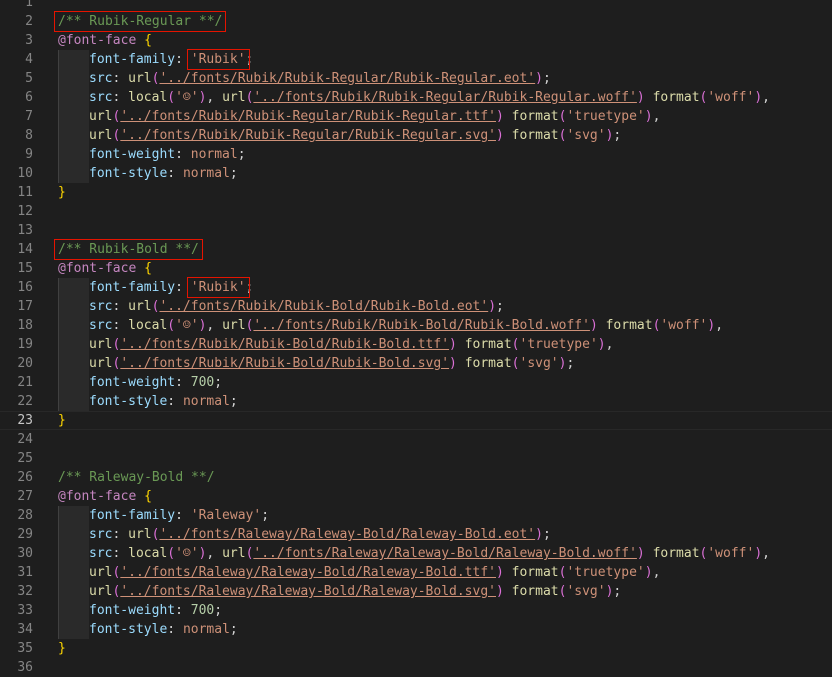 This screenshot has height=677, width=832. What do you see at coordinates (416, 382) in the screenshot?
I see `code-line: 21 font-weight: 700;` at bounding box center [416, 382].